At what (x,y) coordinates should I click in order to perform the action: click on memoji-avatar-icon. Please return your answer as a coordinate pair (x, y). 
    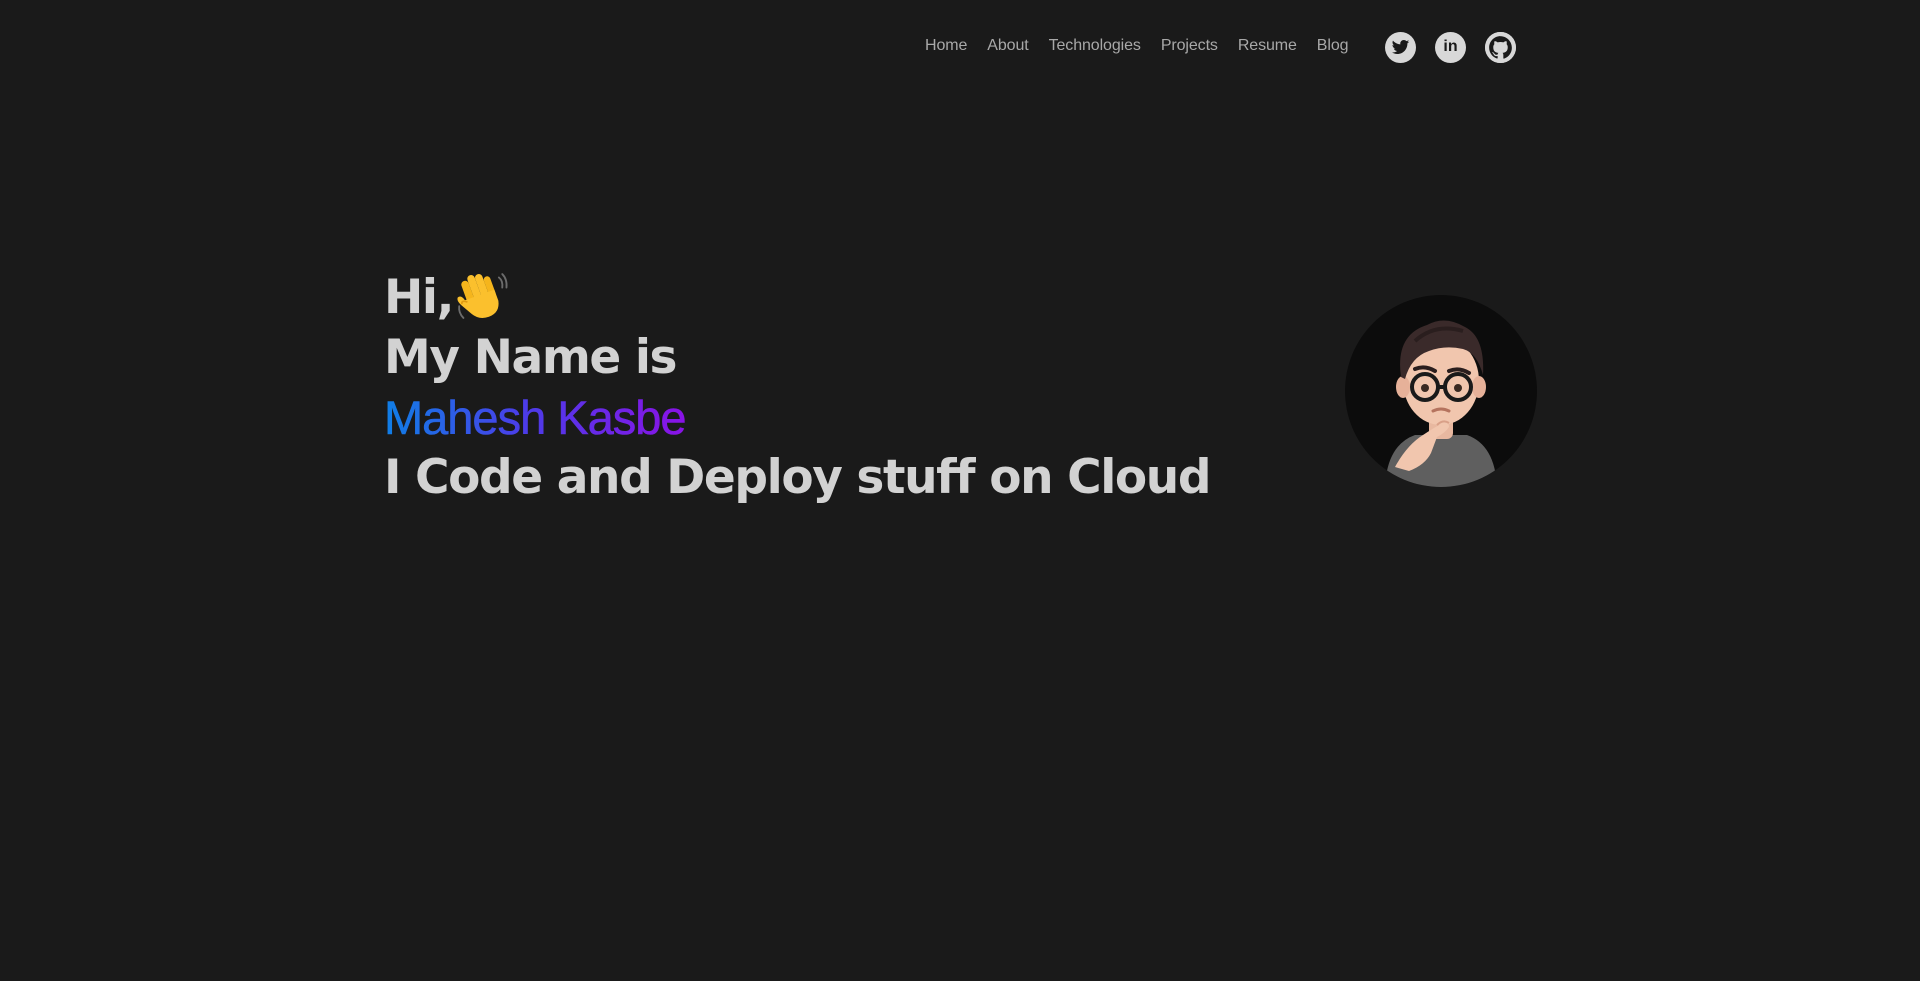
    Looking at the image, I should click on (1441, 403).